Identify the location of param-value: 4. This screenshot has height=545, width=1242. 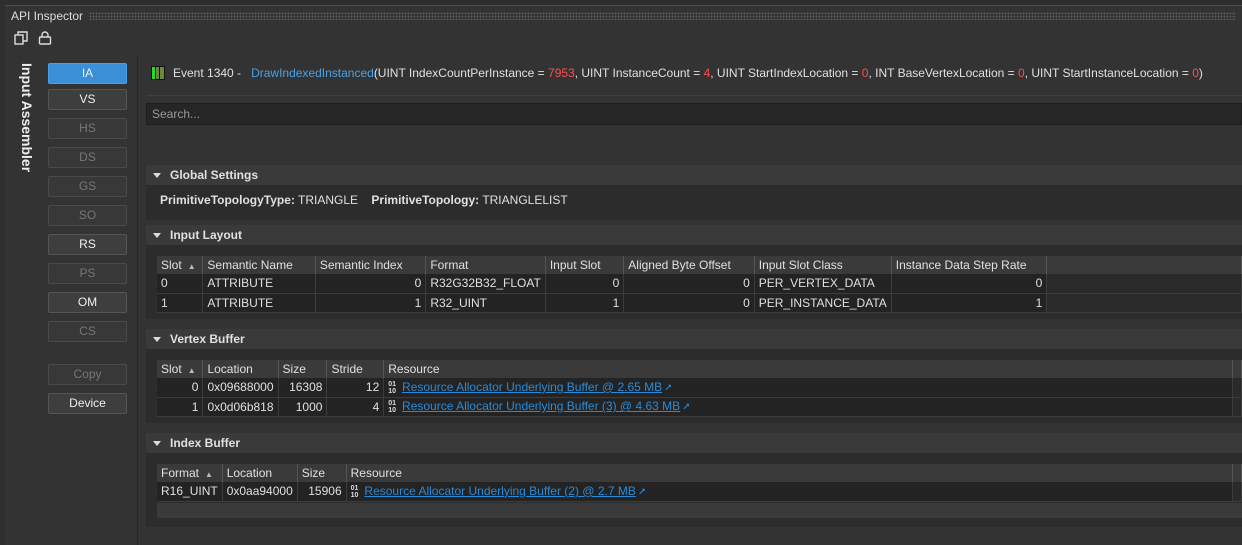
(707, 73).